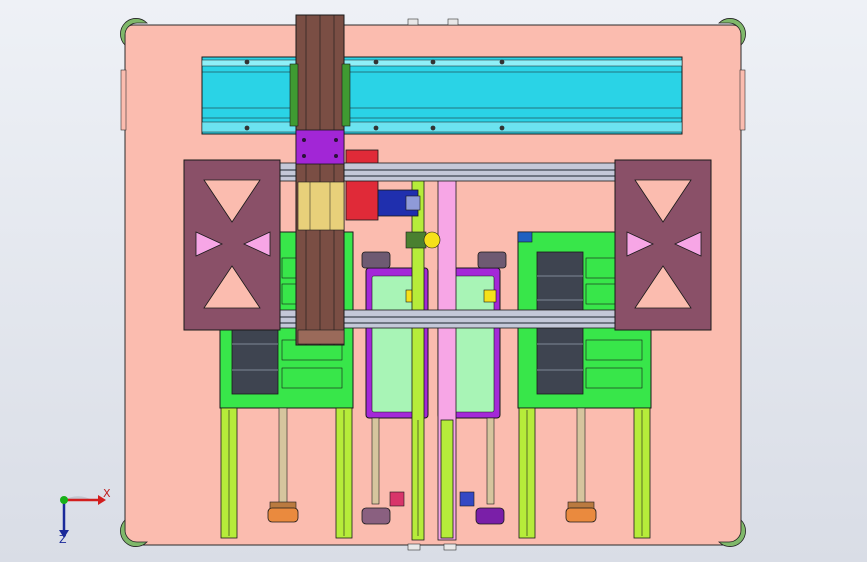 This screenshot has width=867, height=562. What do you see at coordinates (82, 516) in the screenshot?
I see `axis-triad` at bounding box center [82, 516].